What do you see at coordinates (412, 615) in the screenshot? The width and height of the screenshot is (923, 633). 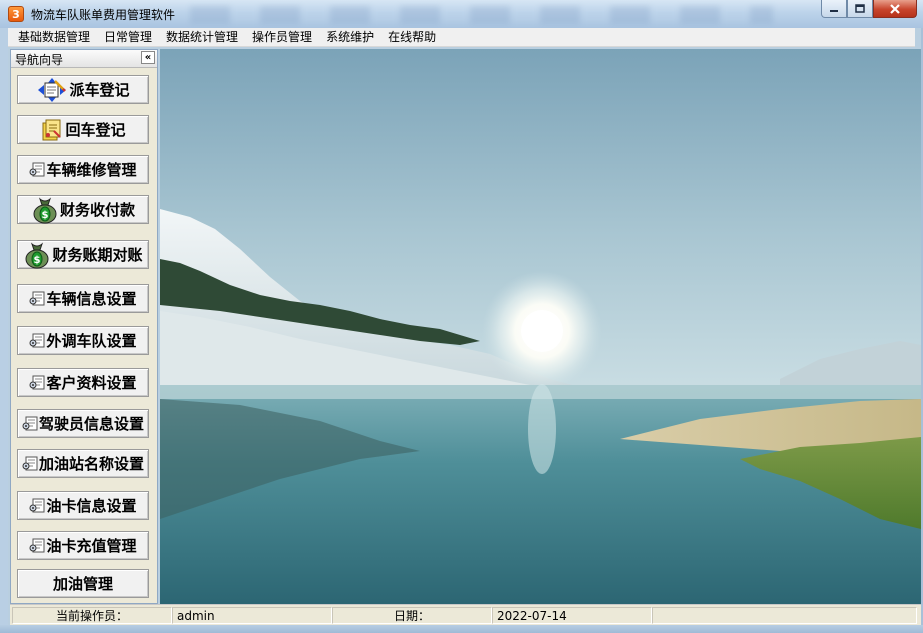 I see `date-label: 日期：` at bounding box center [412, 615].